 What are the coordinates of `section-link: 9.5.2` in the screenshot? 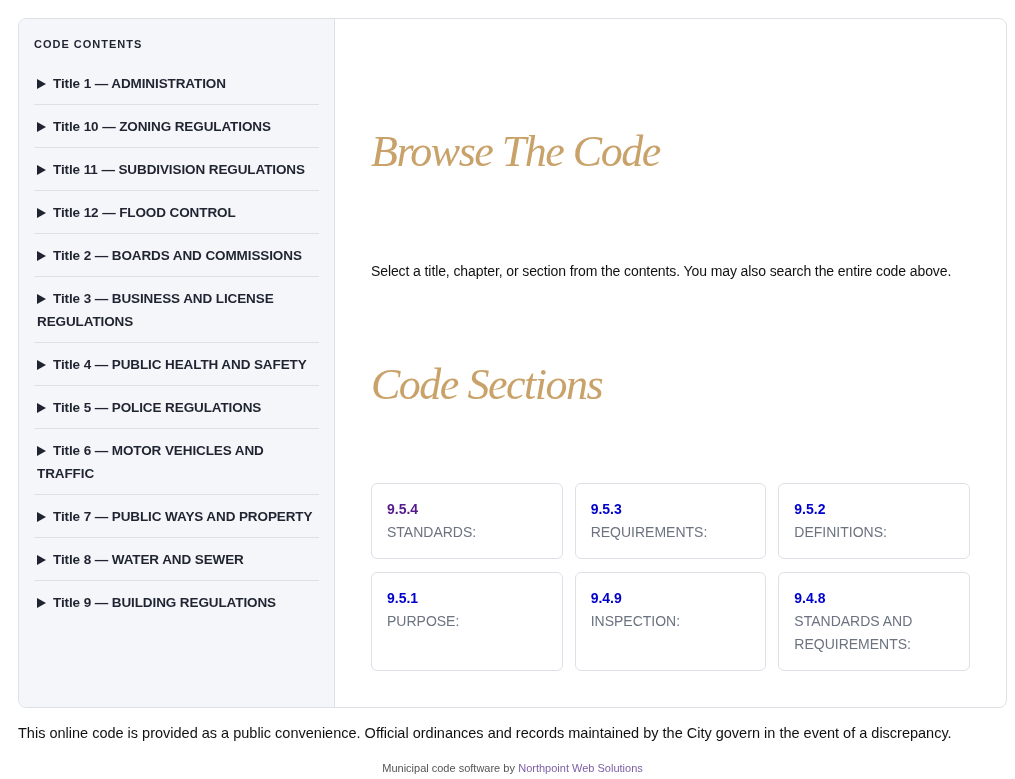 It's located at (810, 509).